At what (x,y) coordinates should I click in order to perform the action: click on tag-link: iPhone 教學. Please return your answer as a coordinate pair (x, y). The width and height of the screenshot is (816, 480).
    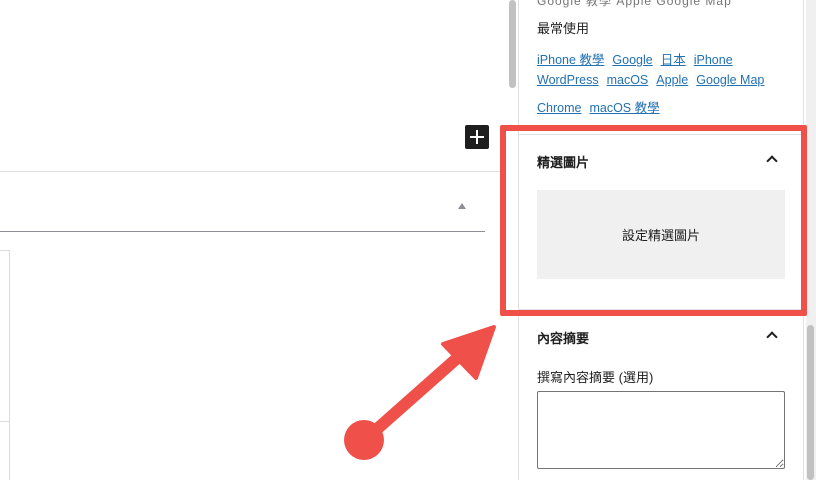
    Looking at the image, I should click on (570, 60).